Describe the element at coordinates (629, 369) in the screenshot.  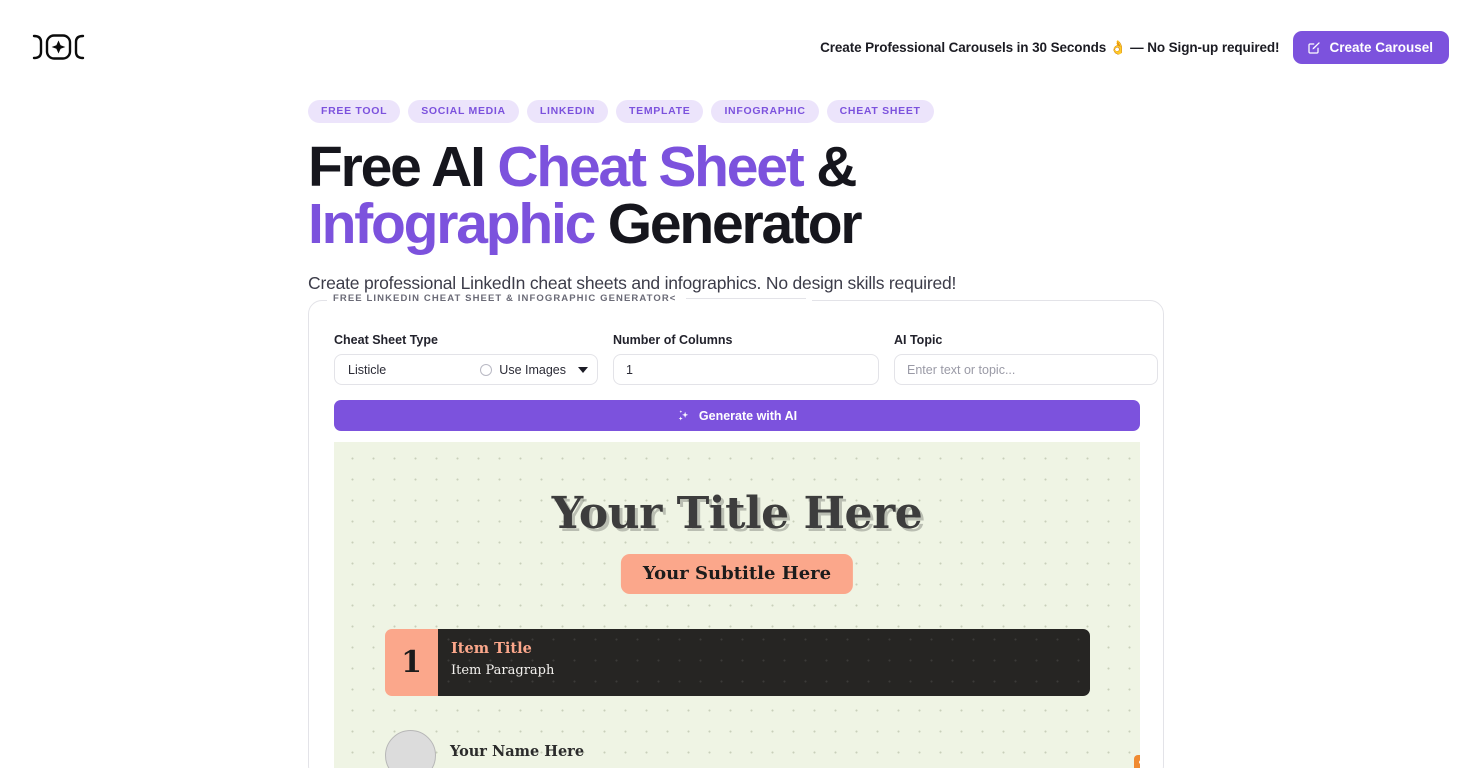
I see `number-of-columns-value: 1` at that location.